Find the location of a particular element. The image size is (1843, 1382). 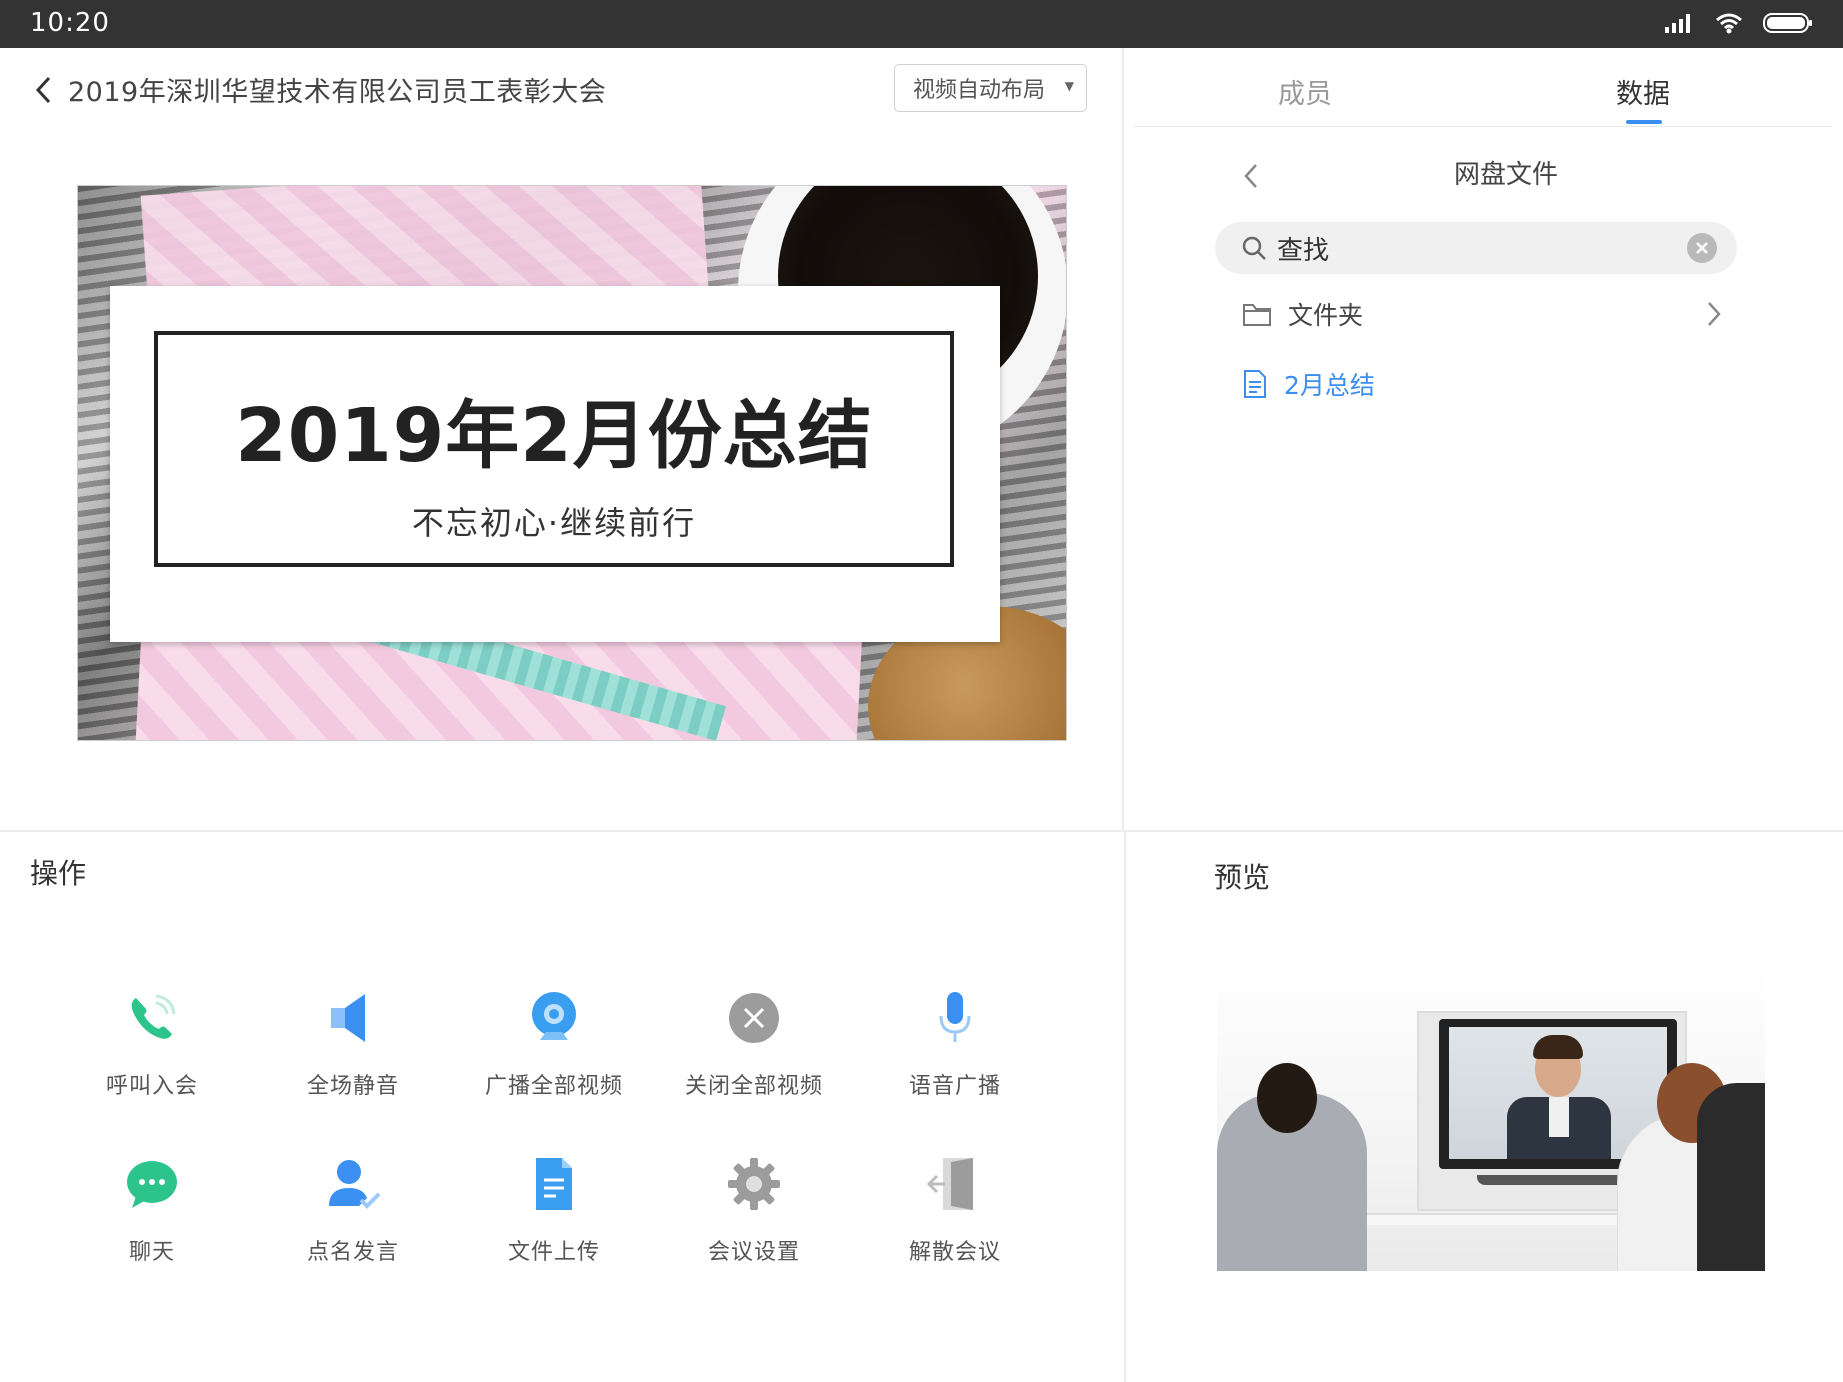

webcam-icon is located at coordinates (554, 1018).